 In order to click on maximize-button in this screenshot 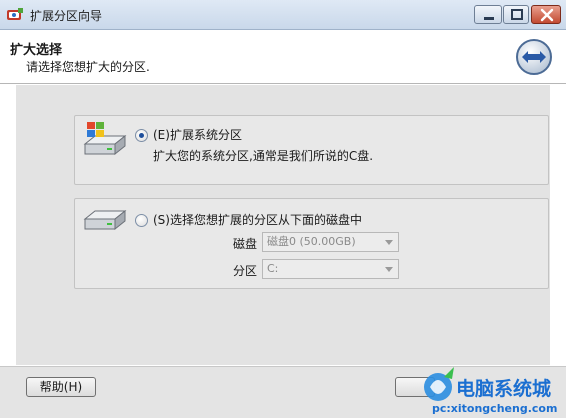, I will do `click(516, 14)`.